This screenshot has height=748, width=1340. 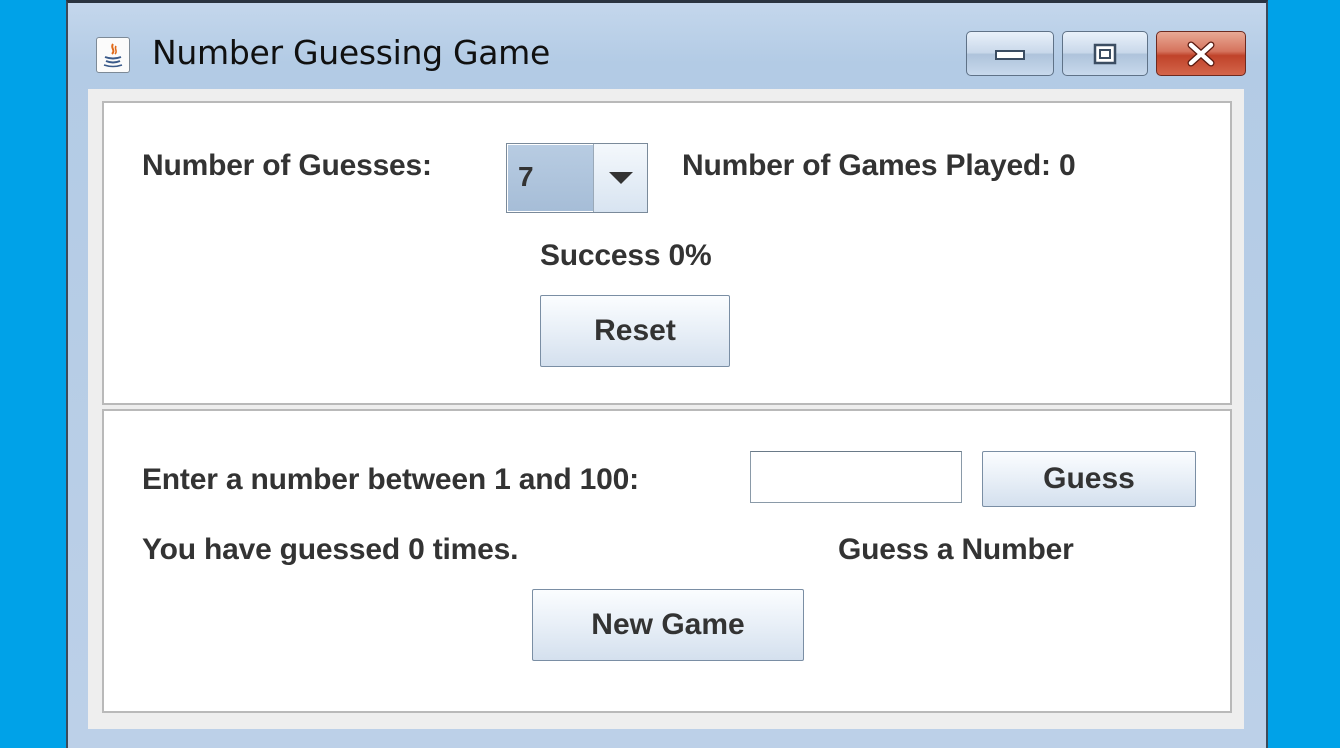 What do you see at coordinates (390, 479) in the screenshot?
I see `prompt-label: Enter a number between 1 and 100:` at bounding box center [390, 479].